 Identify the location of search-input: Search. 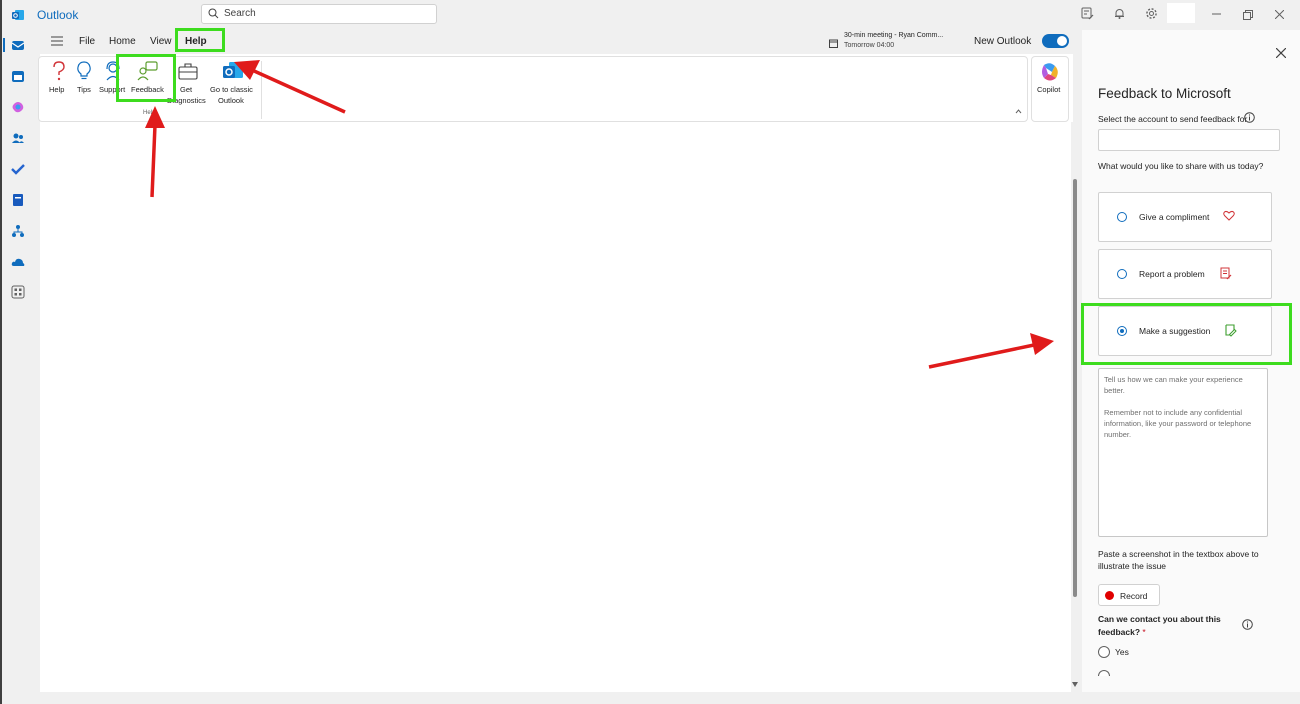
(319, 14).